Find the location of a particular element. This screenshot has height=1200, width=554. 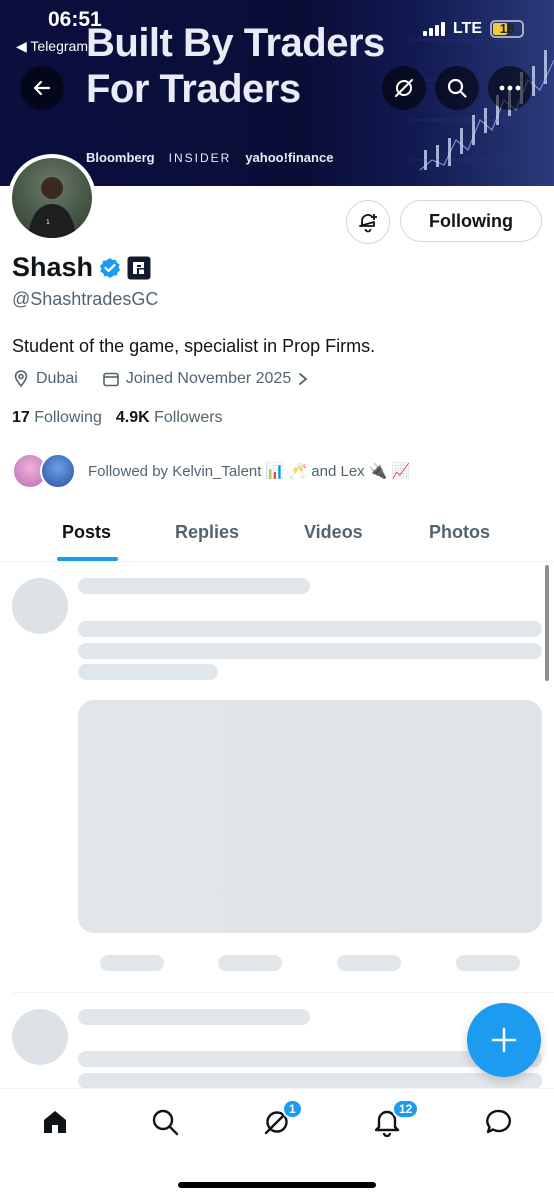

more-options-button is located at coordinates (510, 88).